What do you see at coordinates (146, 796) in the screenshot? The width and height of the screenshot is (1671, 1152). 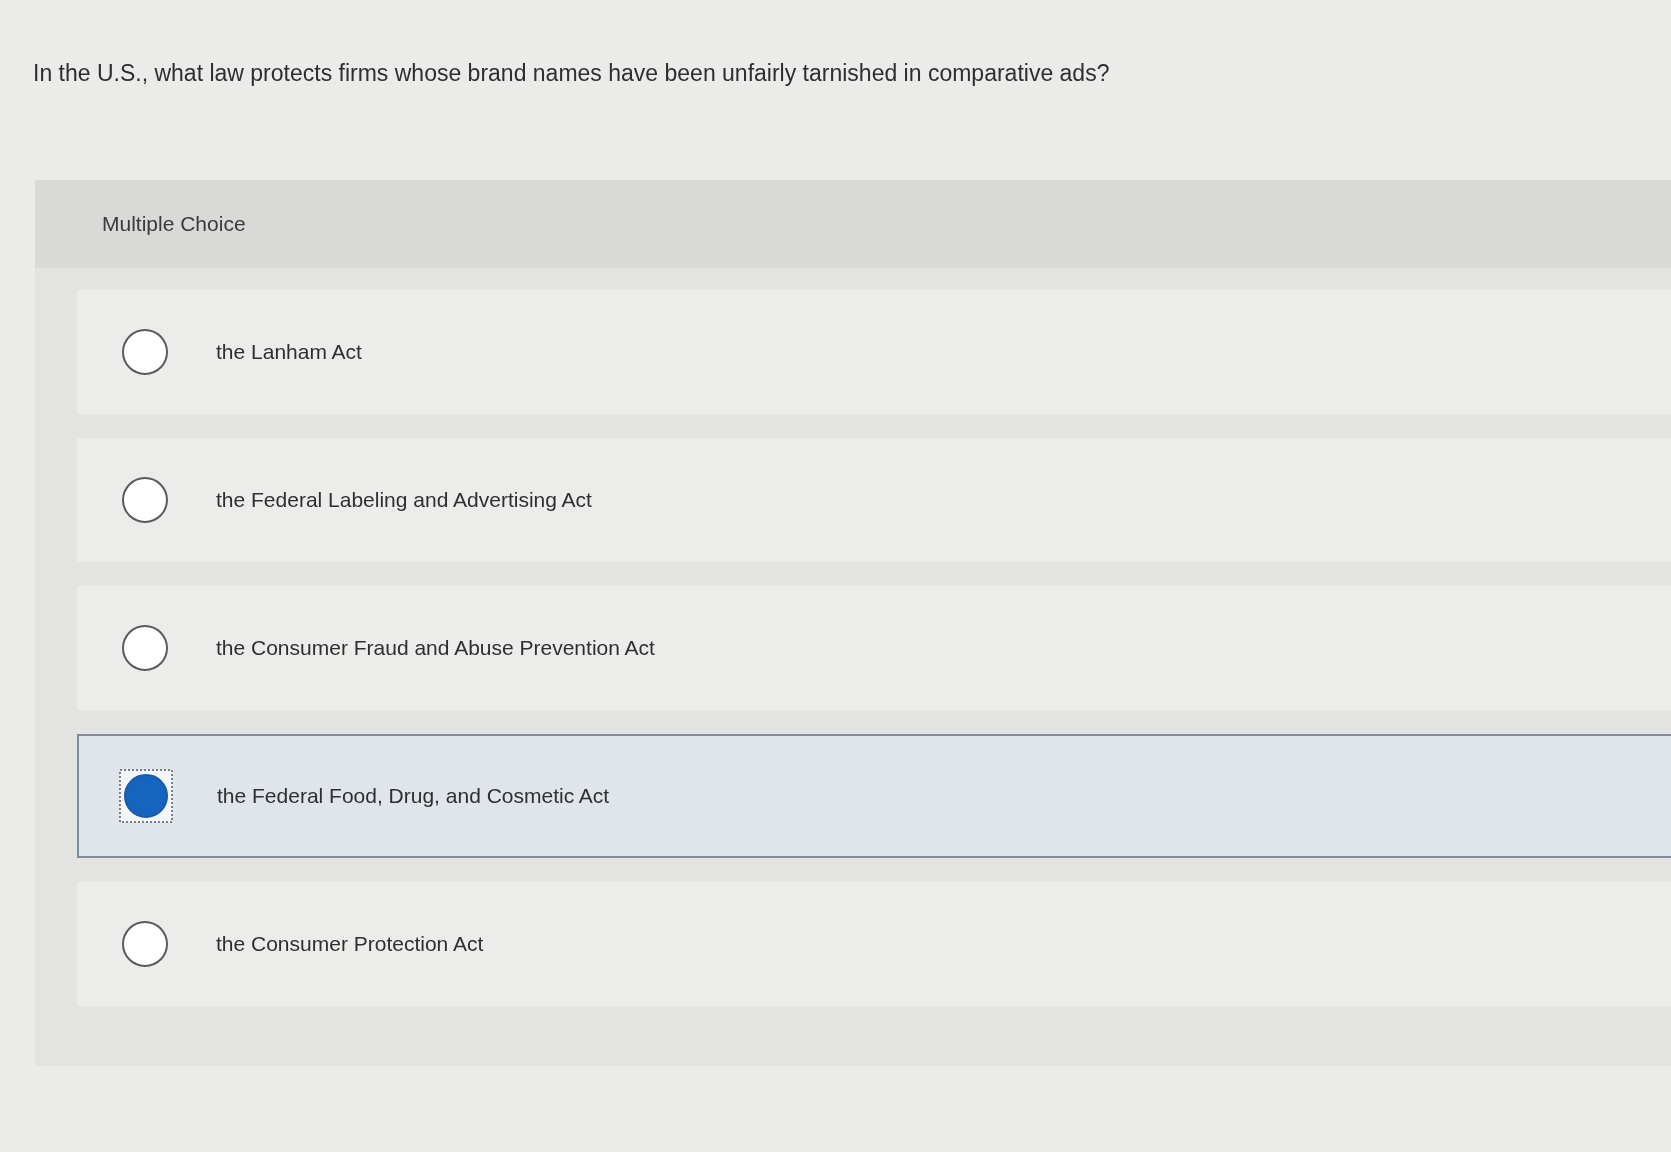 I see `filled-radio-icon` at bounding box center [146, 796].